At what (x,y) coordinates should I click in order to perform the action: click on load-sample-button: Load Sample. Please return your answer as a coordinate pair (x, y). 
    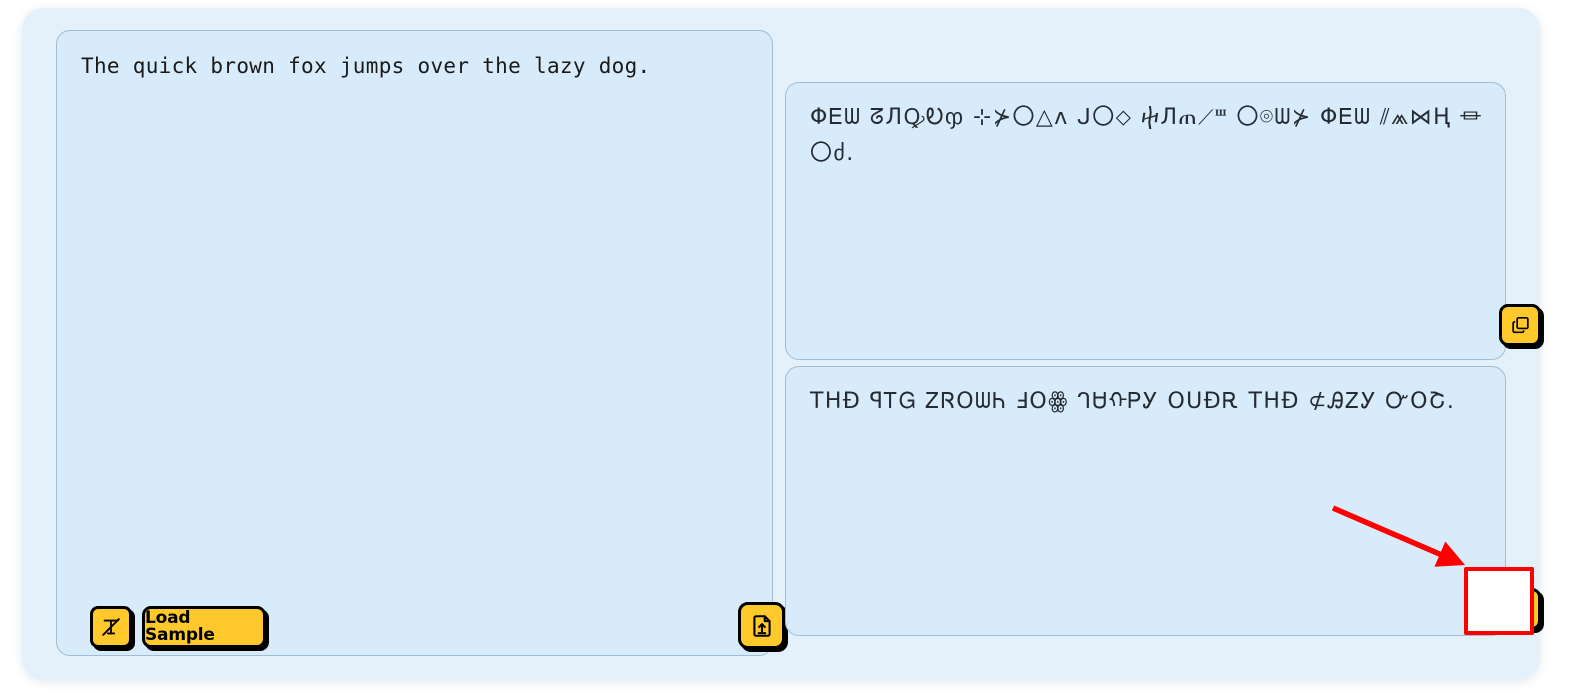
    Looking at the image, I should click on (204, 627).